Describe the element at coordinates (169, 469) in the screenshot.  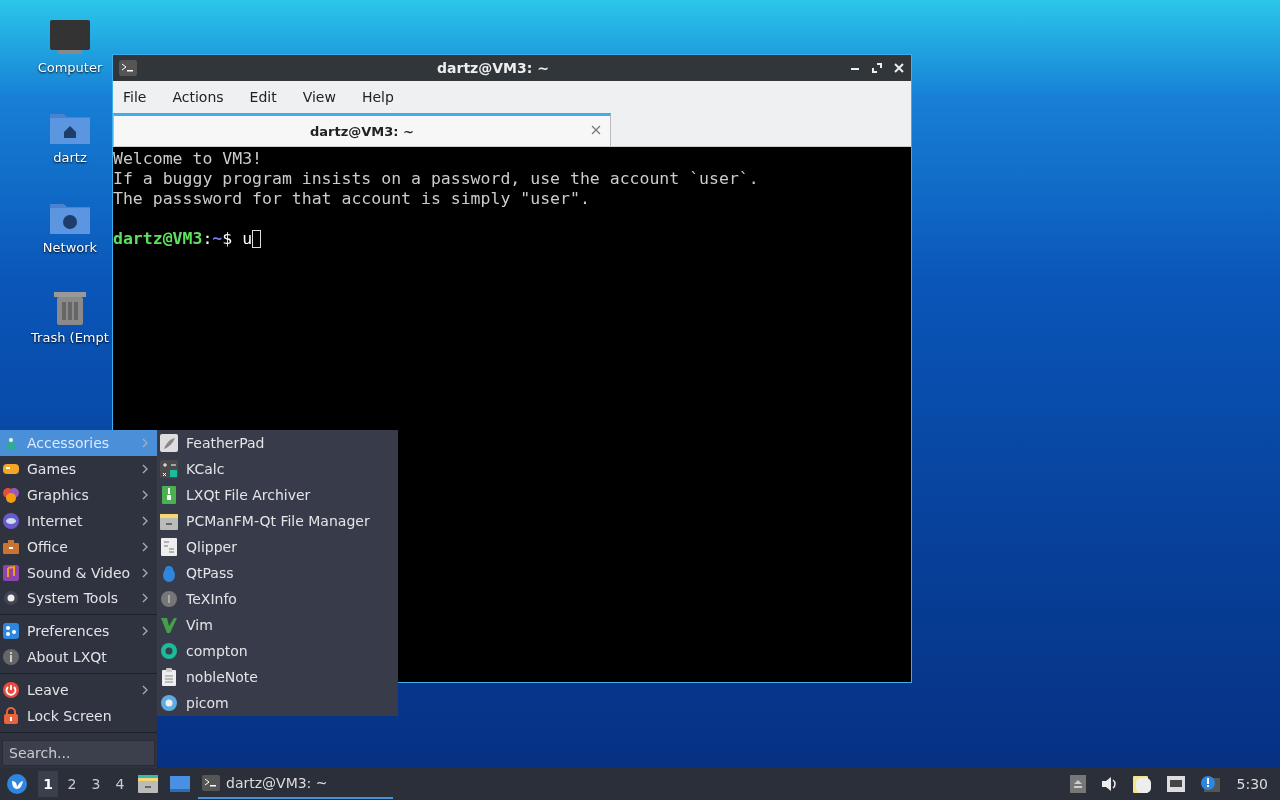
I see `calculator-icon` at that location.